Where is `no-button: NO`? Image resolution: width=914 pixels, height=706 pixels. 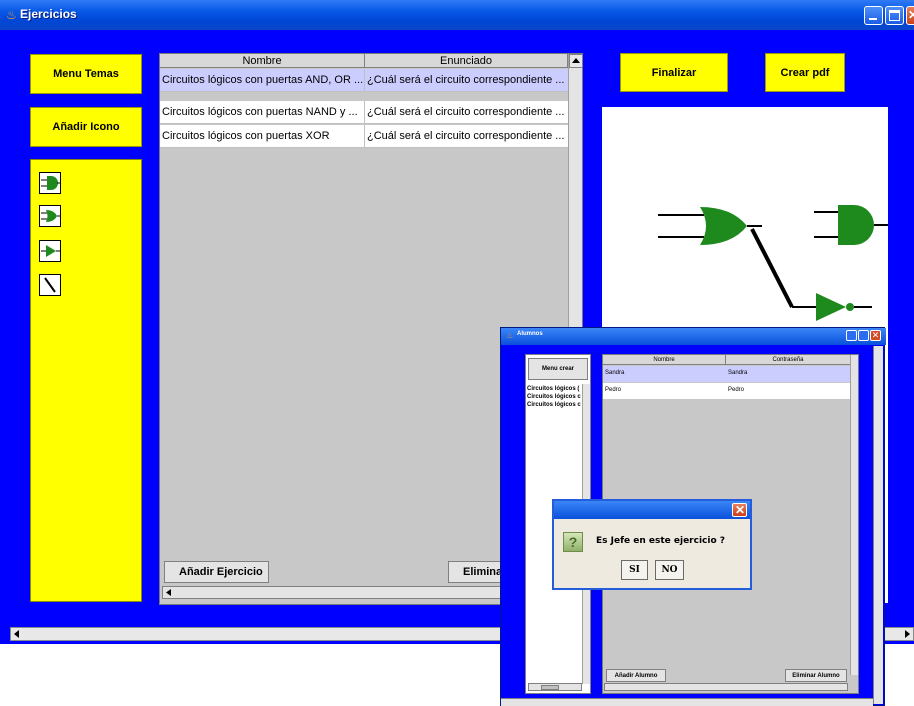 no-button: NO is located at coordinates (669, 570).